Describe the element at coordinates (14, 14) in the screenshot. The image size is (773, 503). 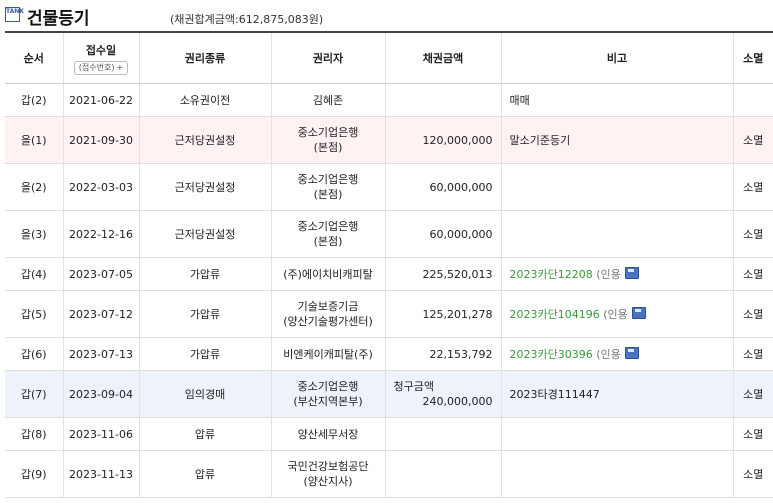
I see `tank-logo-icon: TANK` at that location.